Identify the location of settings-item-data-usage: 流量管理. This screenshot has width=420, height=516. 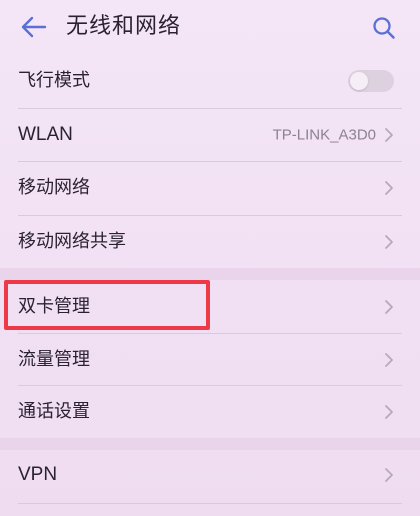
(210, 360).